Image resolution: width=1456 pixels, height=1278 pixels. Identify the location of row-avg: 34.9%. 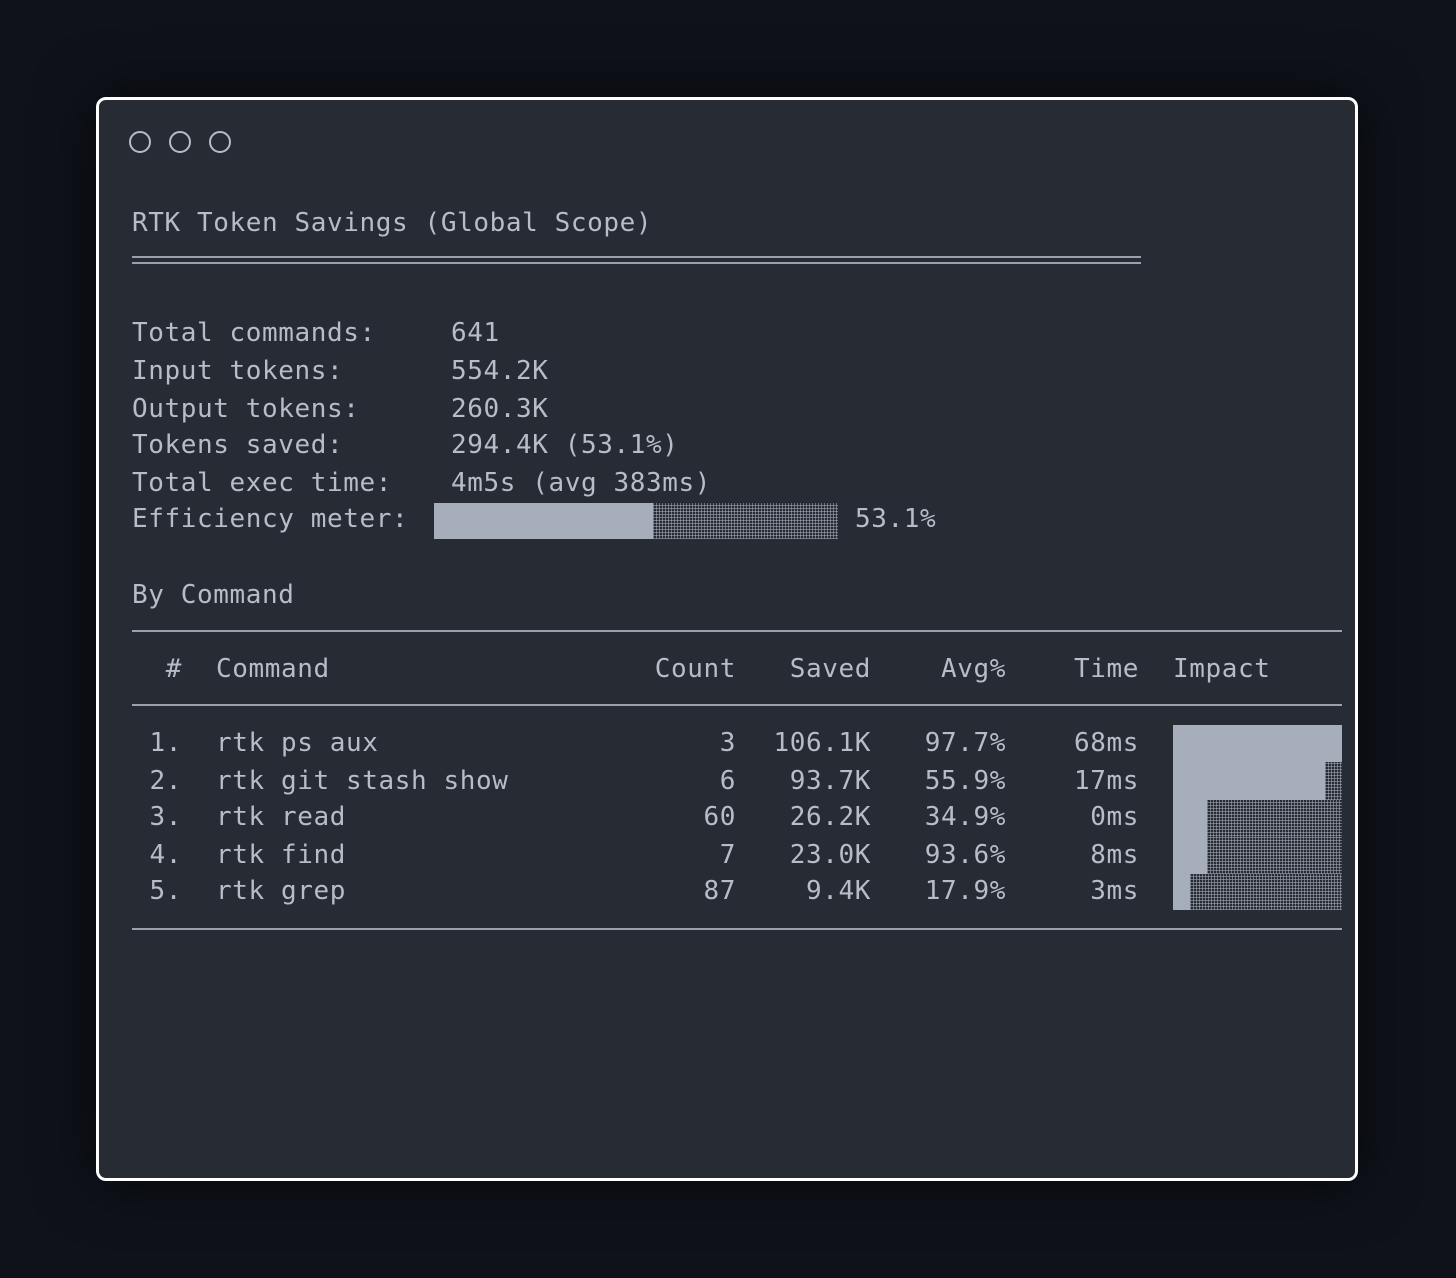
(965, 817).